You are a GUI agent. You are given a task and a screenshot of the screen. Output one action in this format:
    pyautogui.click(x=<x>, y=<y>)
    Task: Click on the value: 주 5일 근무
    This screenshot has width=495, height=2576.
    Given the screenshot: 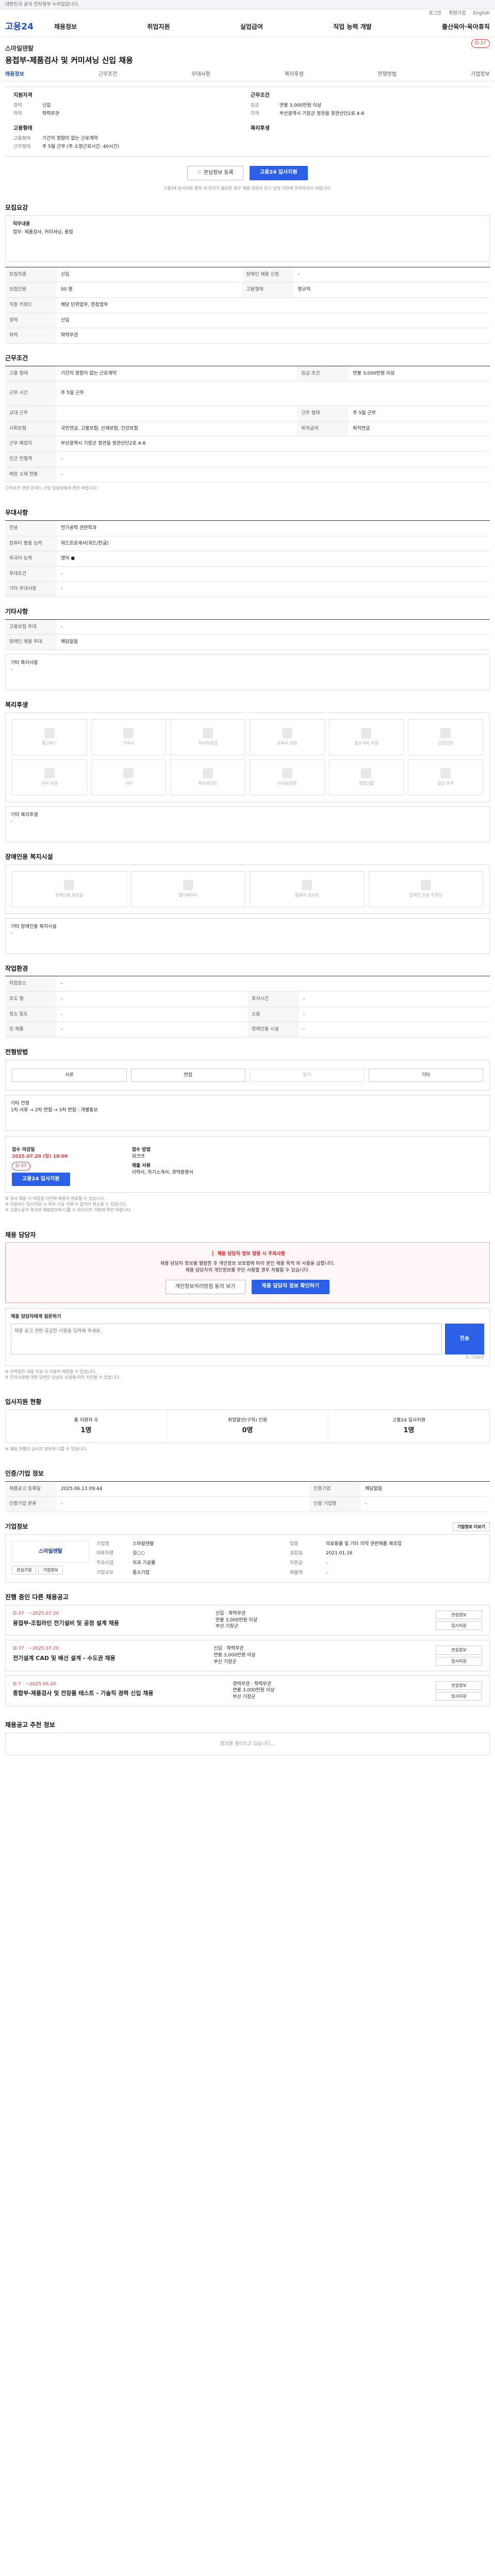 What is the action you would take?
    pyautogui.click(x=419, y=413)
    